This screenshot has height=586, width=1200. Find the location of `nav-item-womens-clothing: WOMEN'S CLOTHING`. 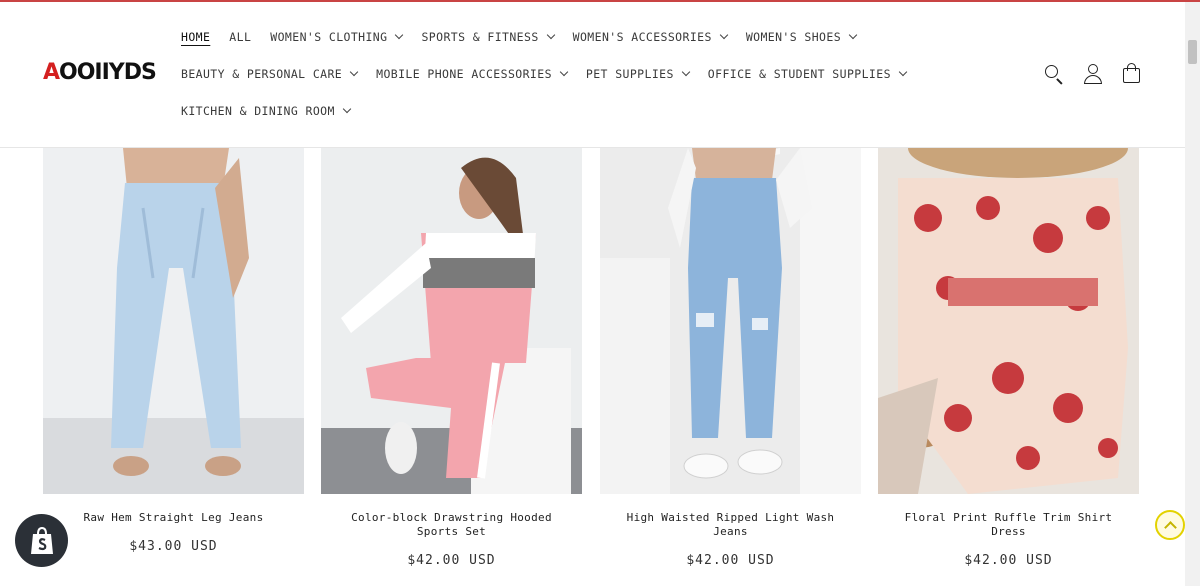

nav-item-womens-clothing: WOMEN'S CLOTHING is located at coordinates (337, 37).